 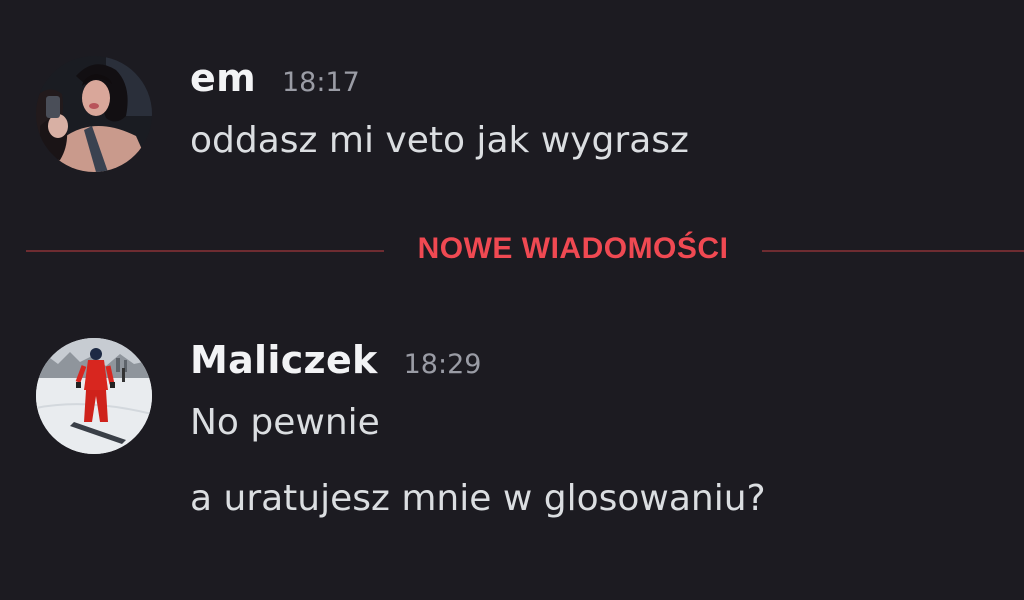 I want to click on user-avatar-photo-icon, so click(x=94, y=114).